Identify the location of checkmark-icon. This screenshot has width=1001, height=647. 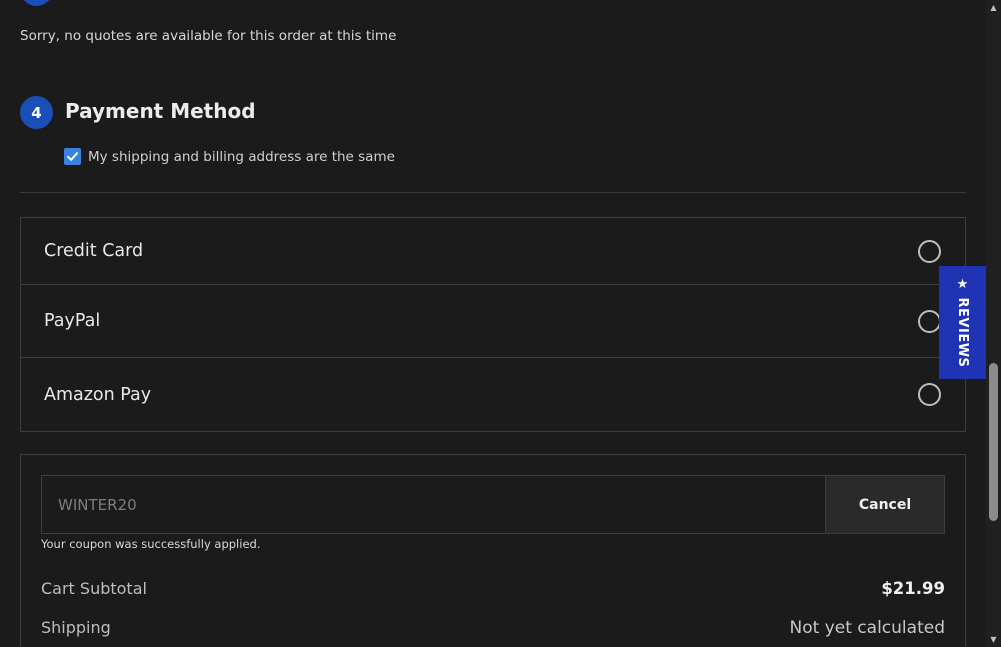
(72, 156).